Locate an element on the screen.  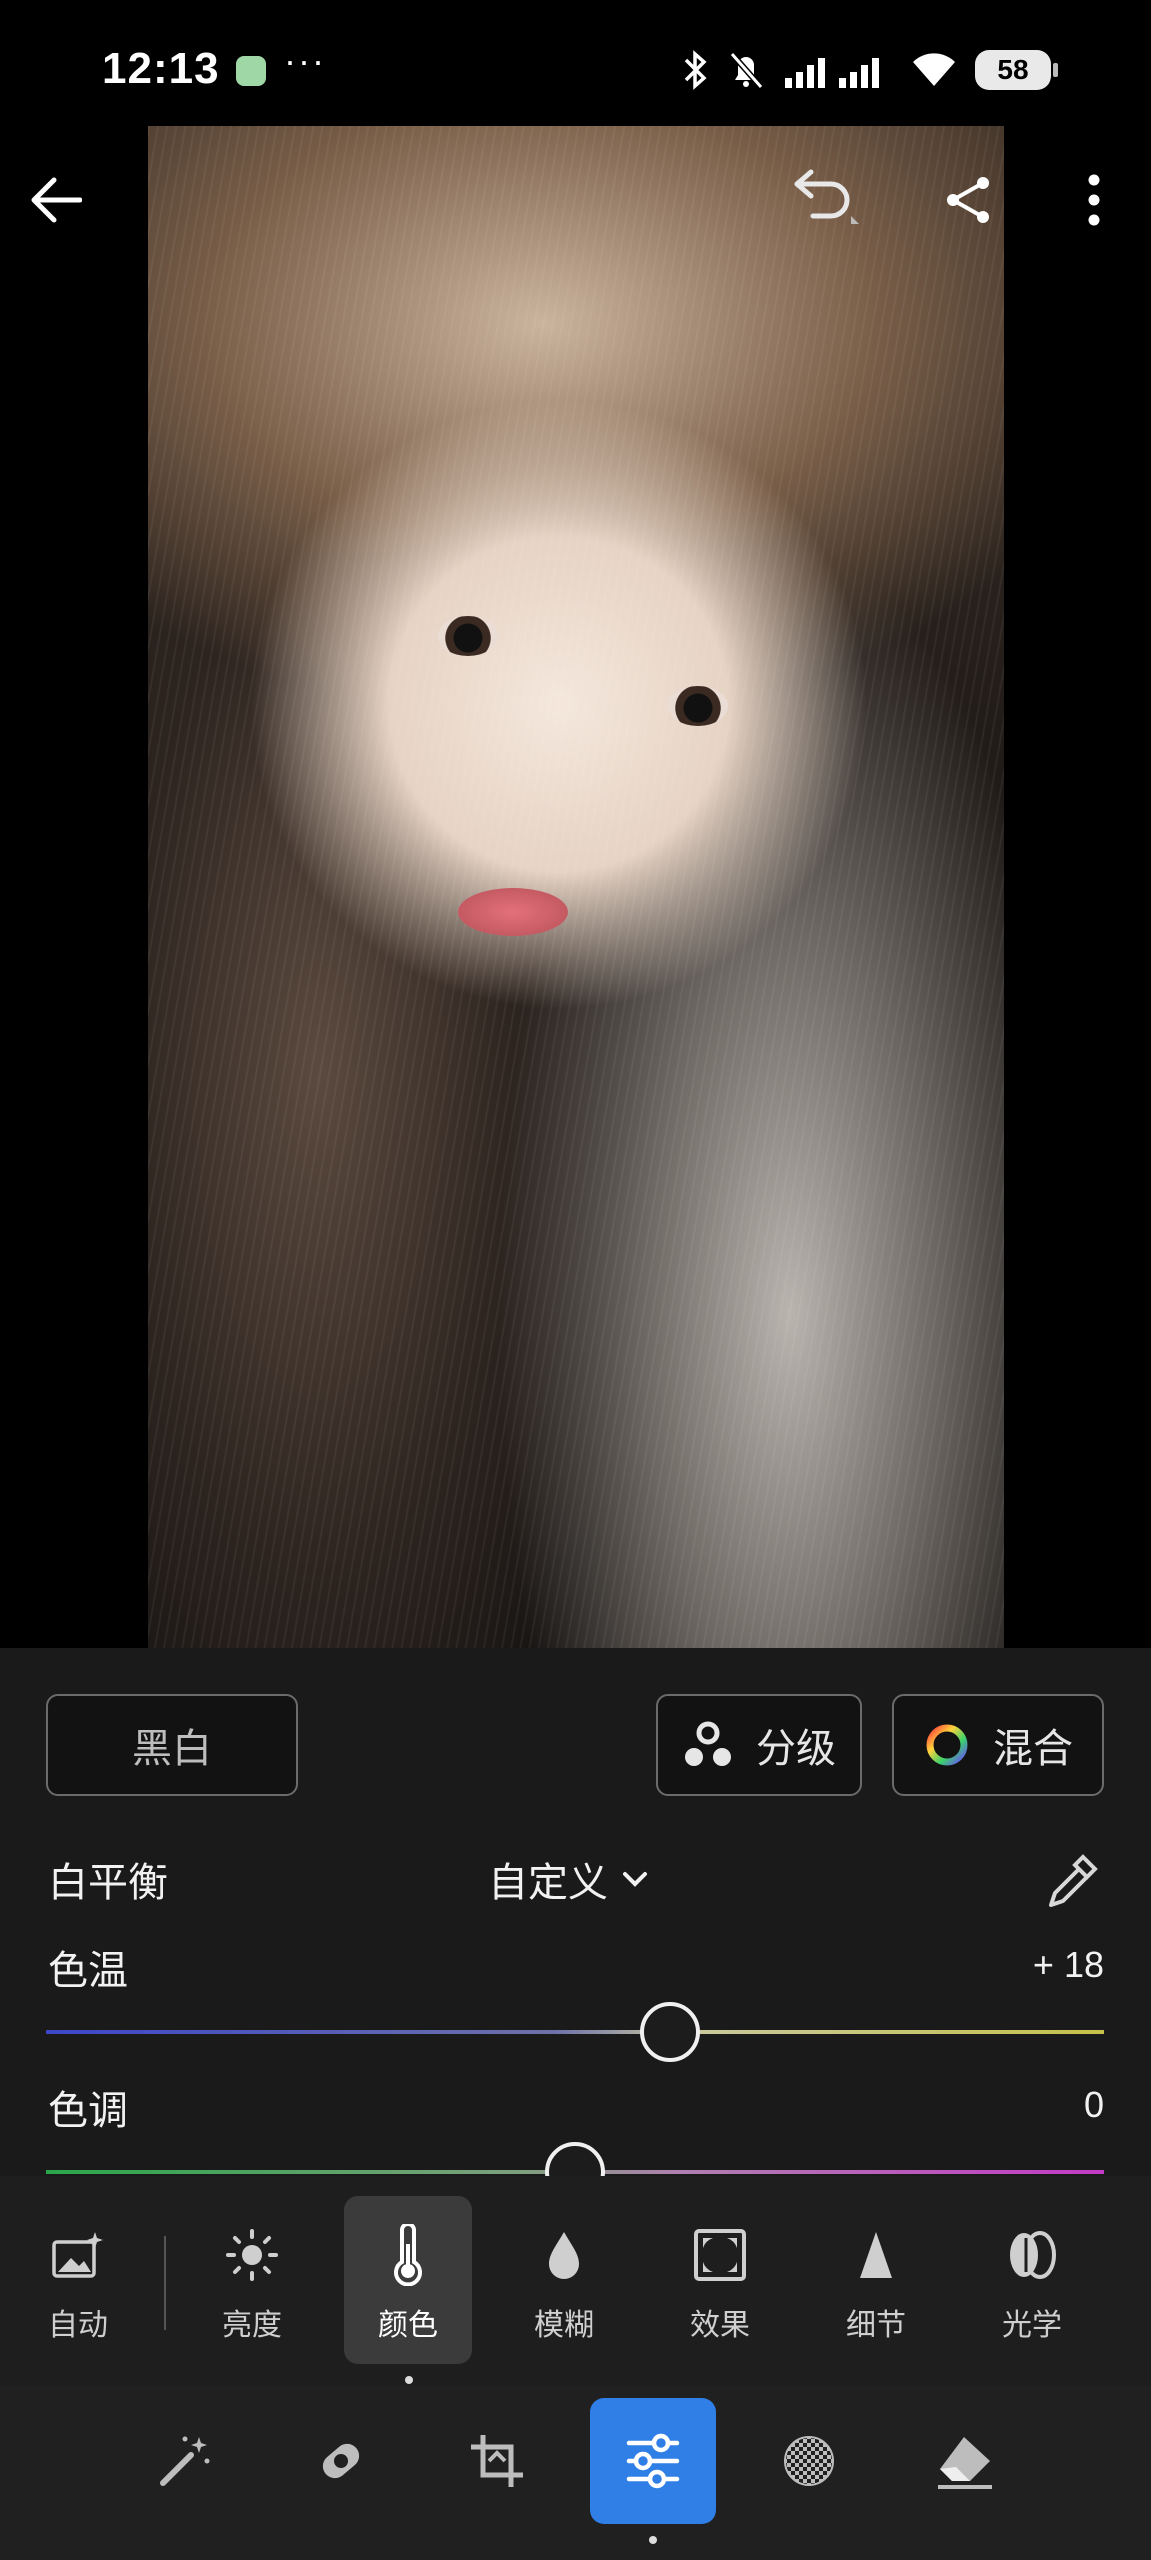
color-grading-button: 分级 is located at coordinates (759, 1745).